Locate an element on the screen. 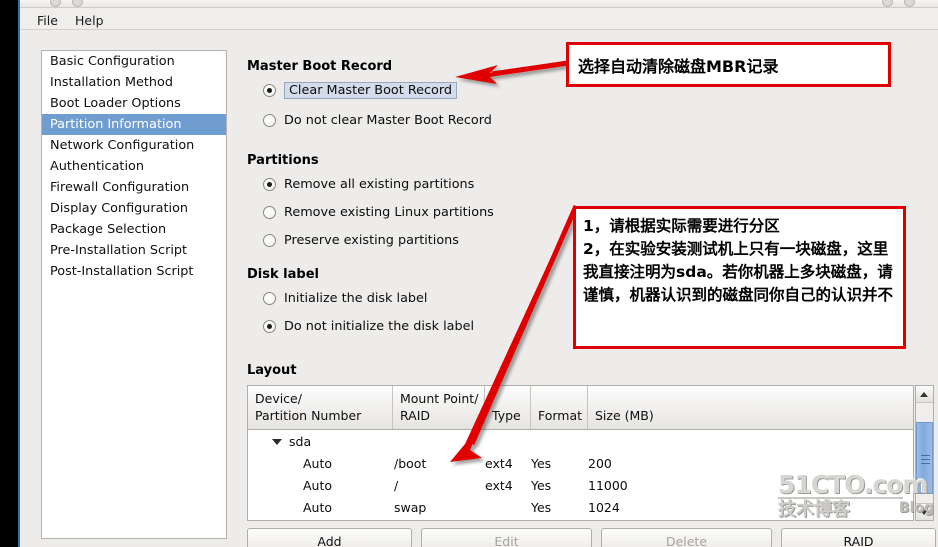 This screenshot has height=547, width=938. edit-button: Edit is located at coordinates (506, 537).